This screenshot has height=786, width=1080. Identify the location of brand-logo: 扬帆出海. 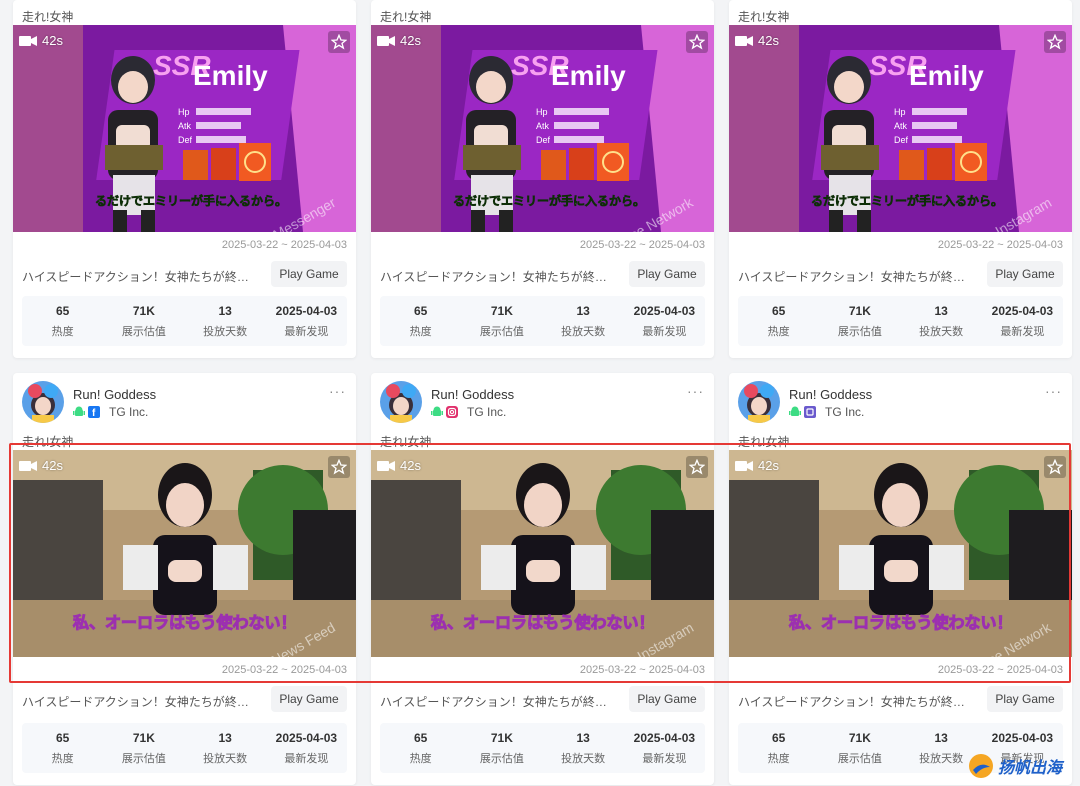
(1015, 766).